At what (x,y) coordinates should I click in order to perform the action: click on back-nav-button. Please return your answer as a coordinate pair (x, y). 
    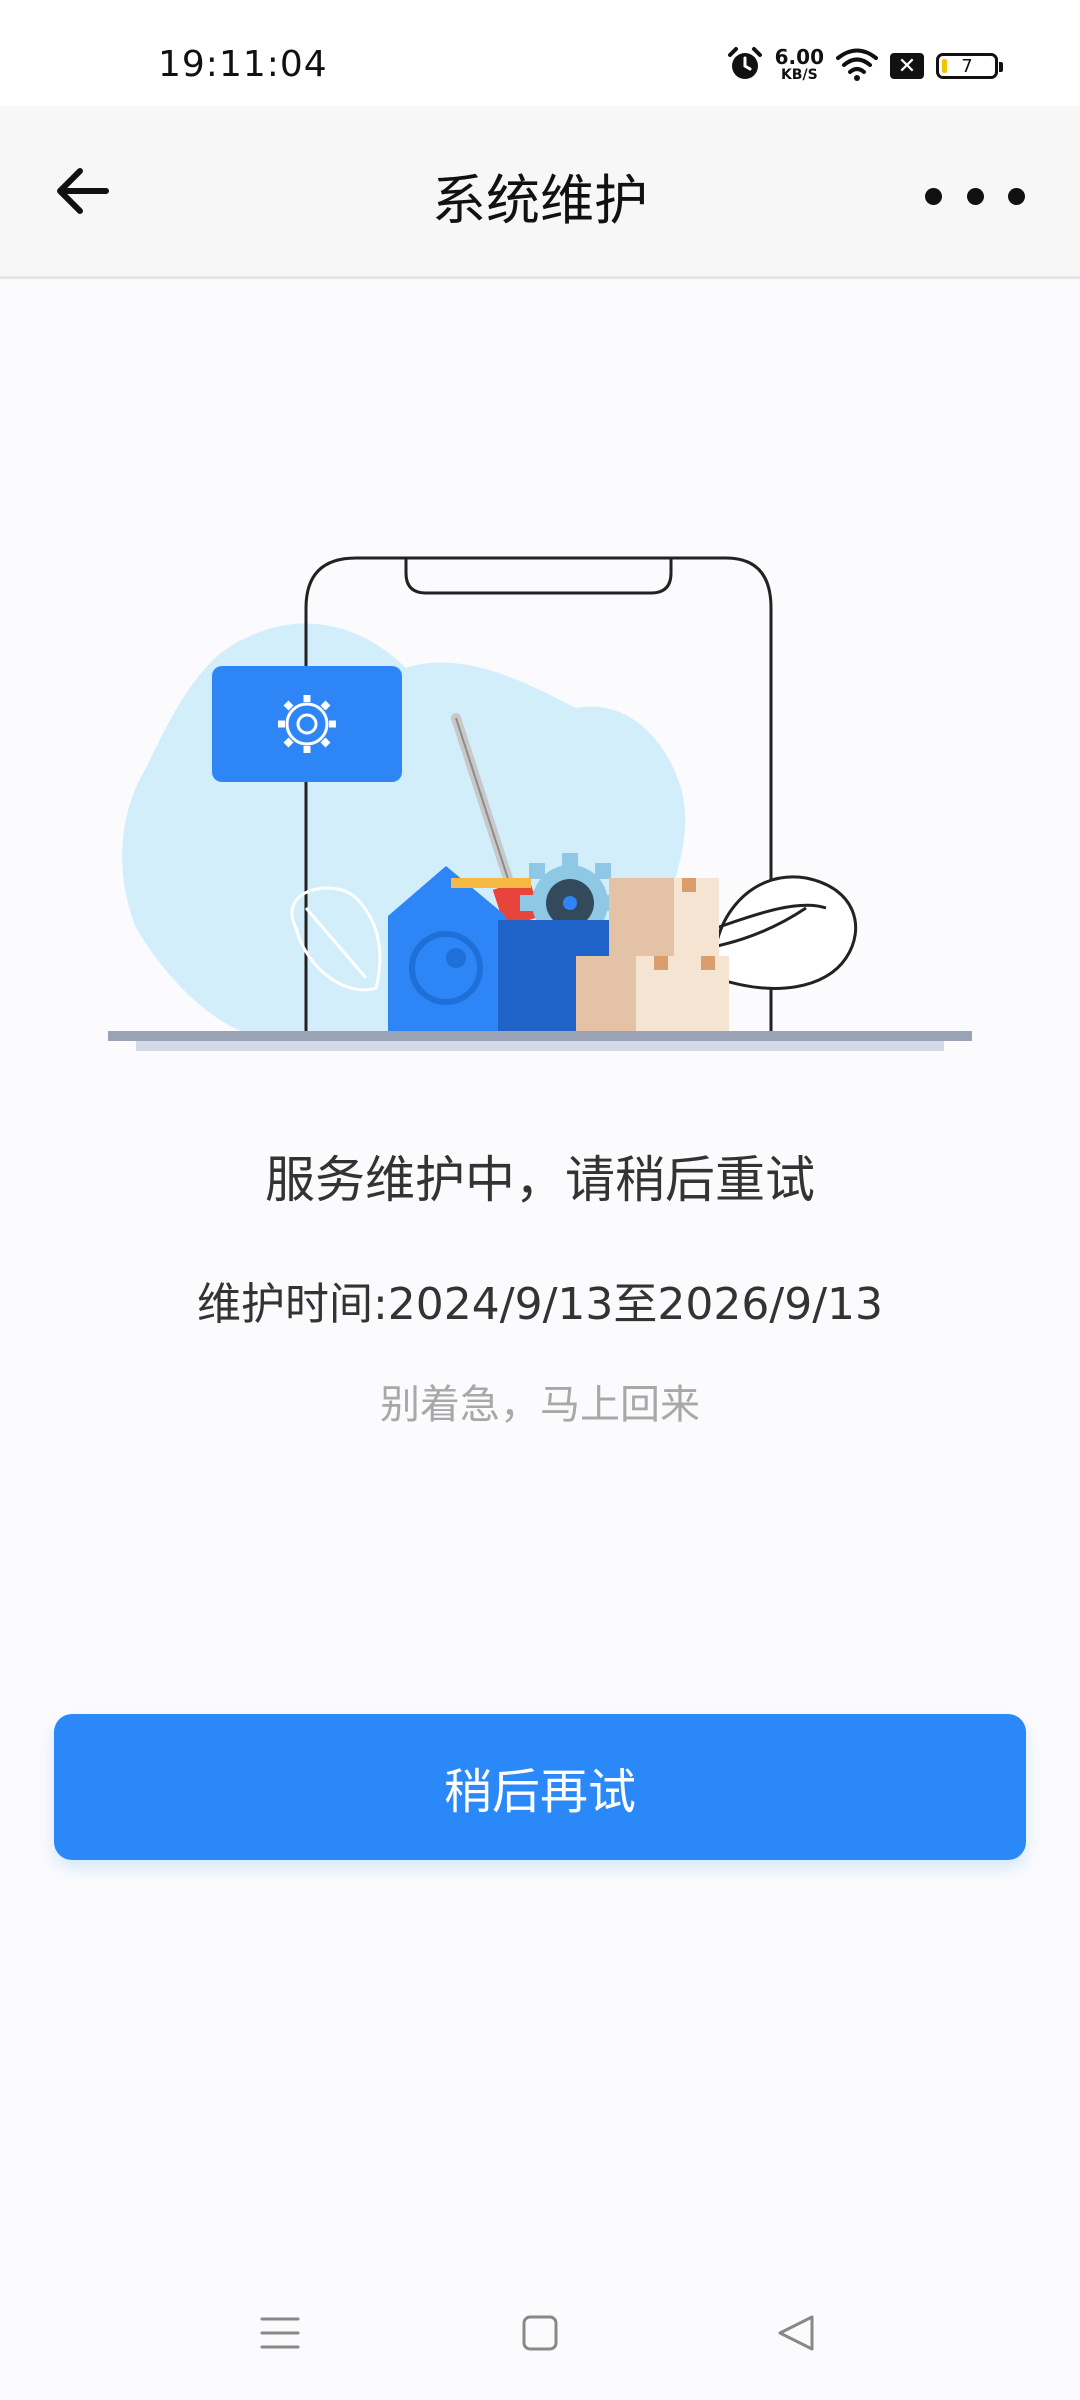
    Looking at the image, I should click on (796, 2335).